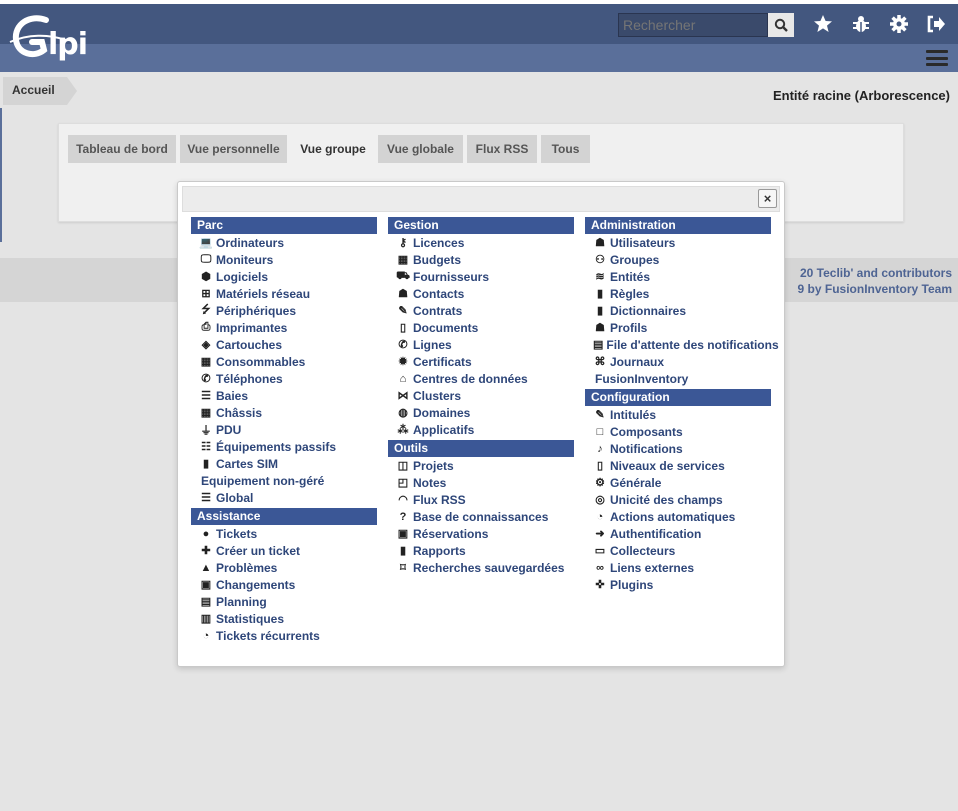  I want to click on server-icon: ☰, so click(206, 396).